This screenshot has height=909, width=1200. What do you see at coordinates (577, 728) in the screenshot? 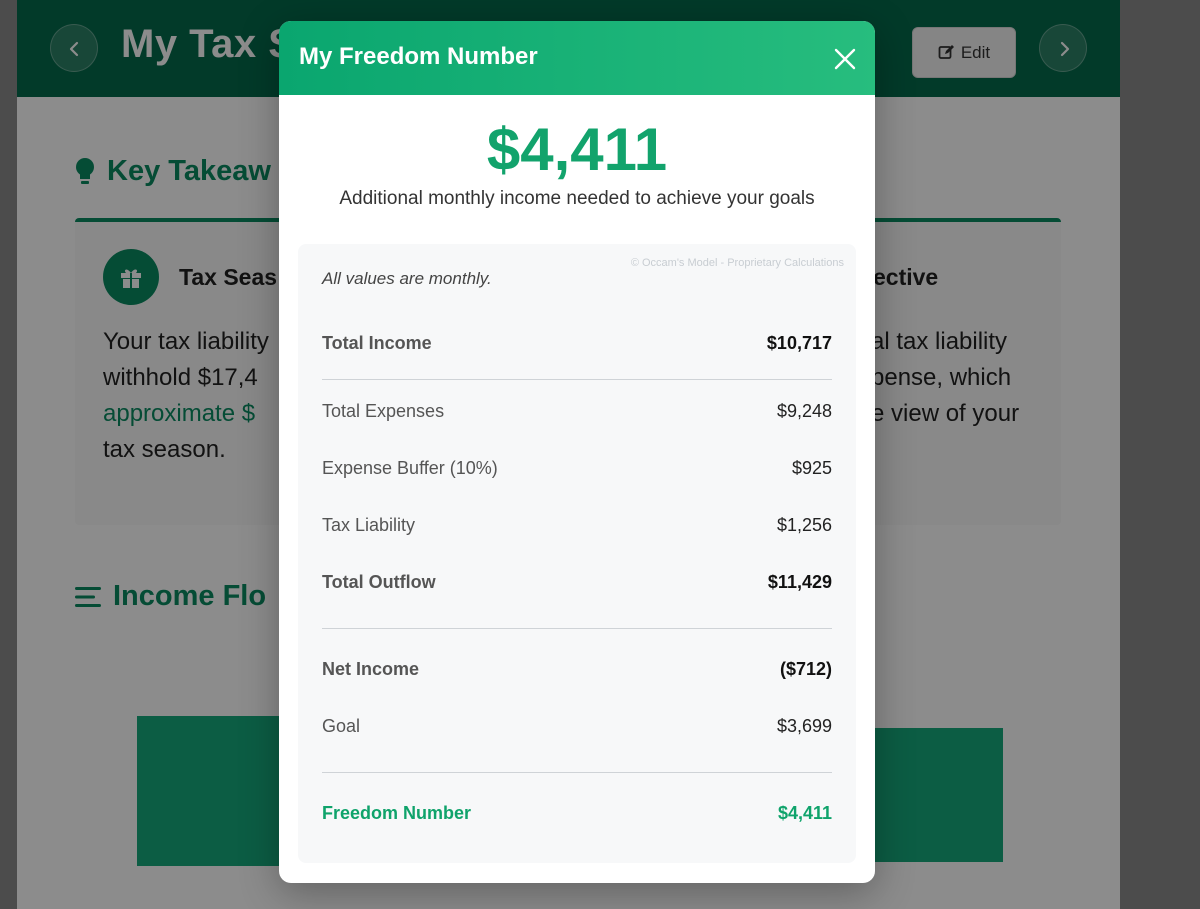
I see `row-goal: Goal $3,699` at bounding box center [577, 728].